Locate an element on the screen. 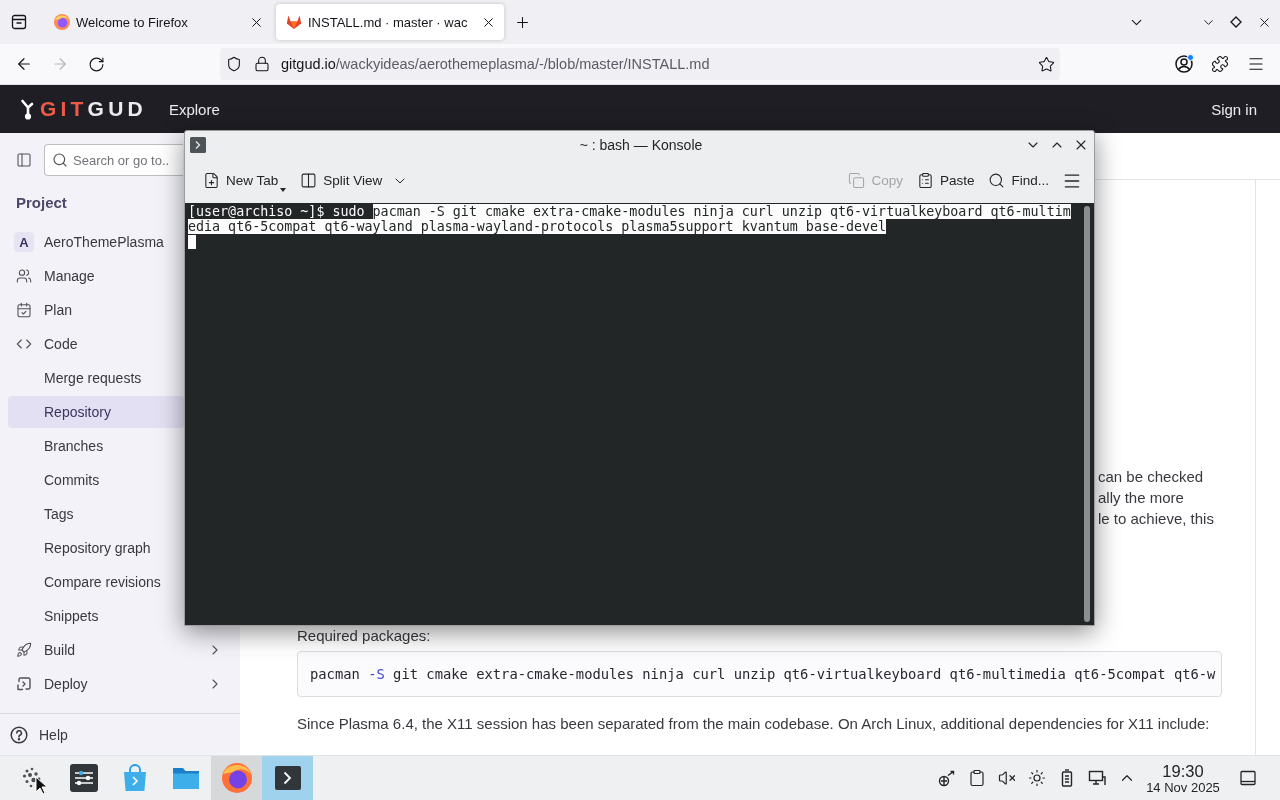 This screenshot has height=800, width=1280. question-circle-icon is located at coordinates (19, 734).